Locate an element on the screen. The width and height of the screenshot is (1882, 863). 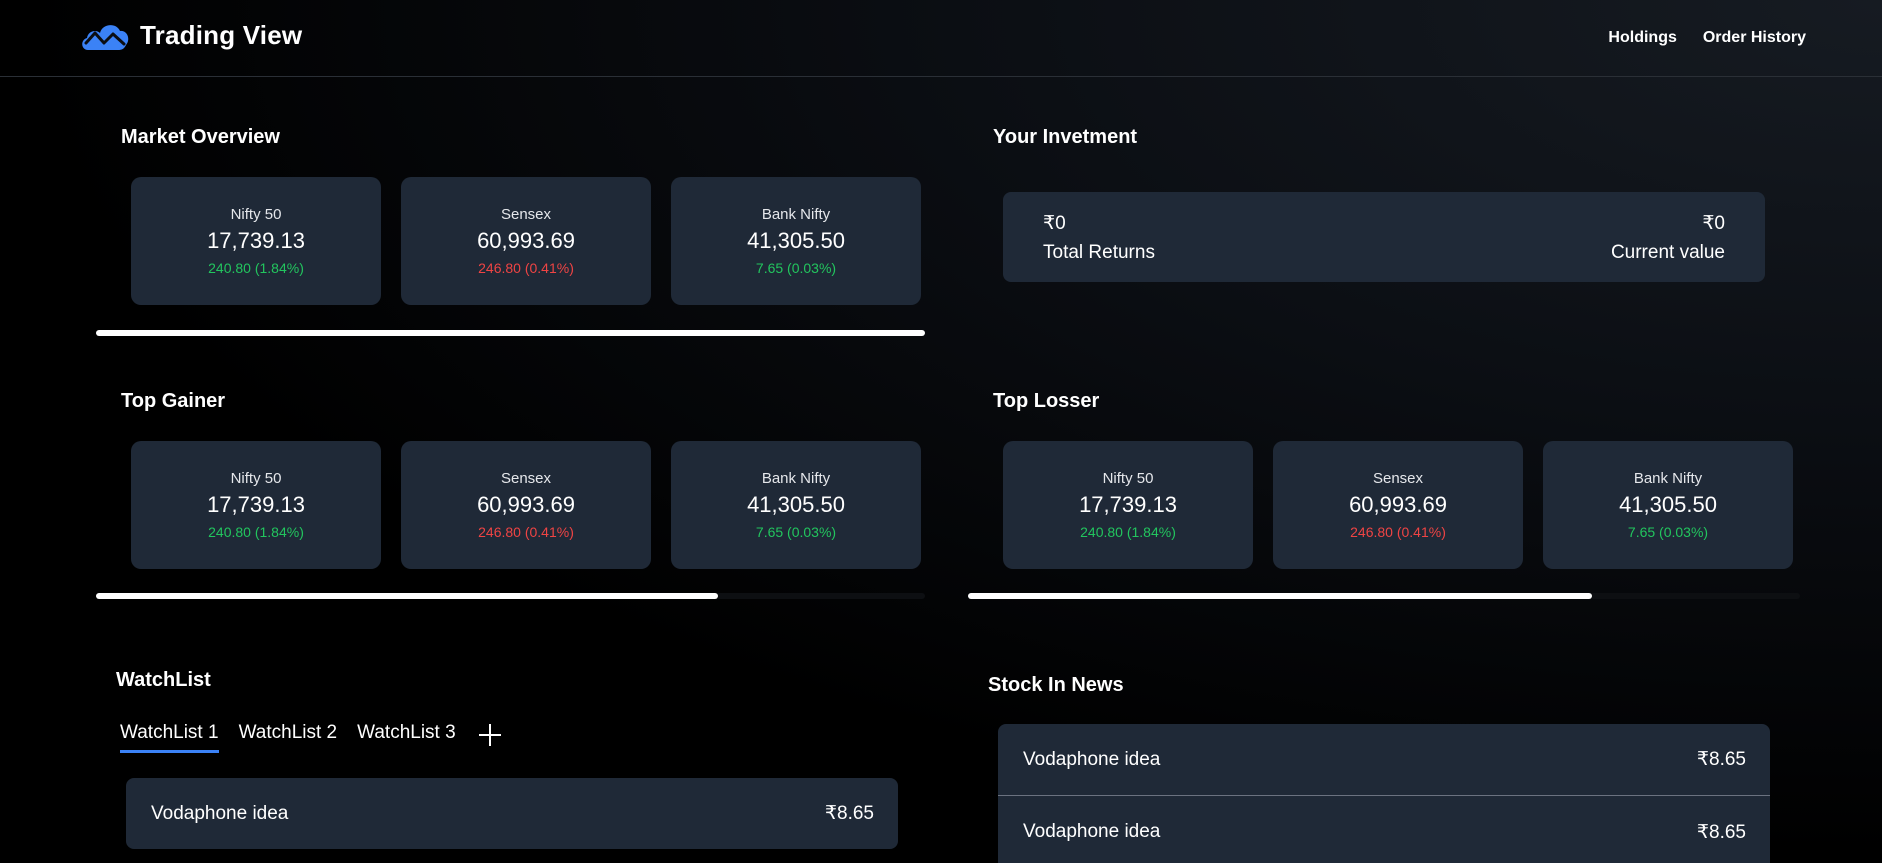
watchlist-tabs: WatchList 1 WatchList 2 WatchList 3 is located at coordinates (311, 737).